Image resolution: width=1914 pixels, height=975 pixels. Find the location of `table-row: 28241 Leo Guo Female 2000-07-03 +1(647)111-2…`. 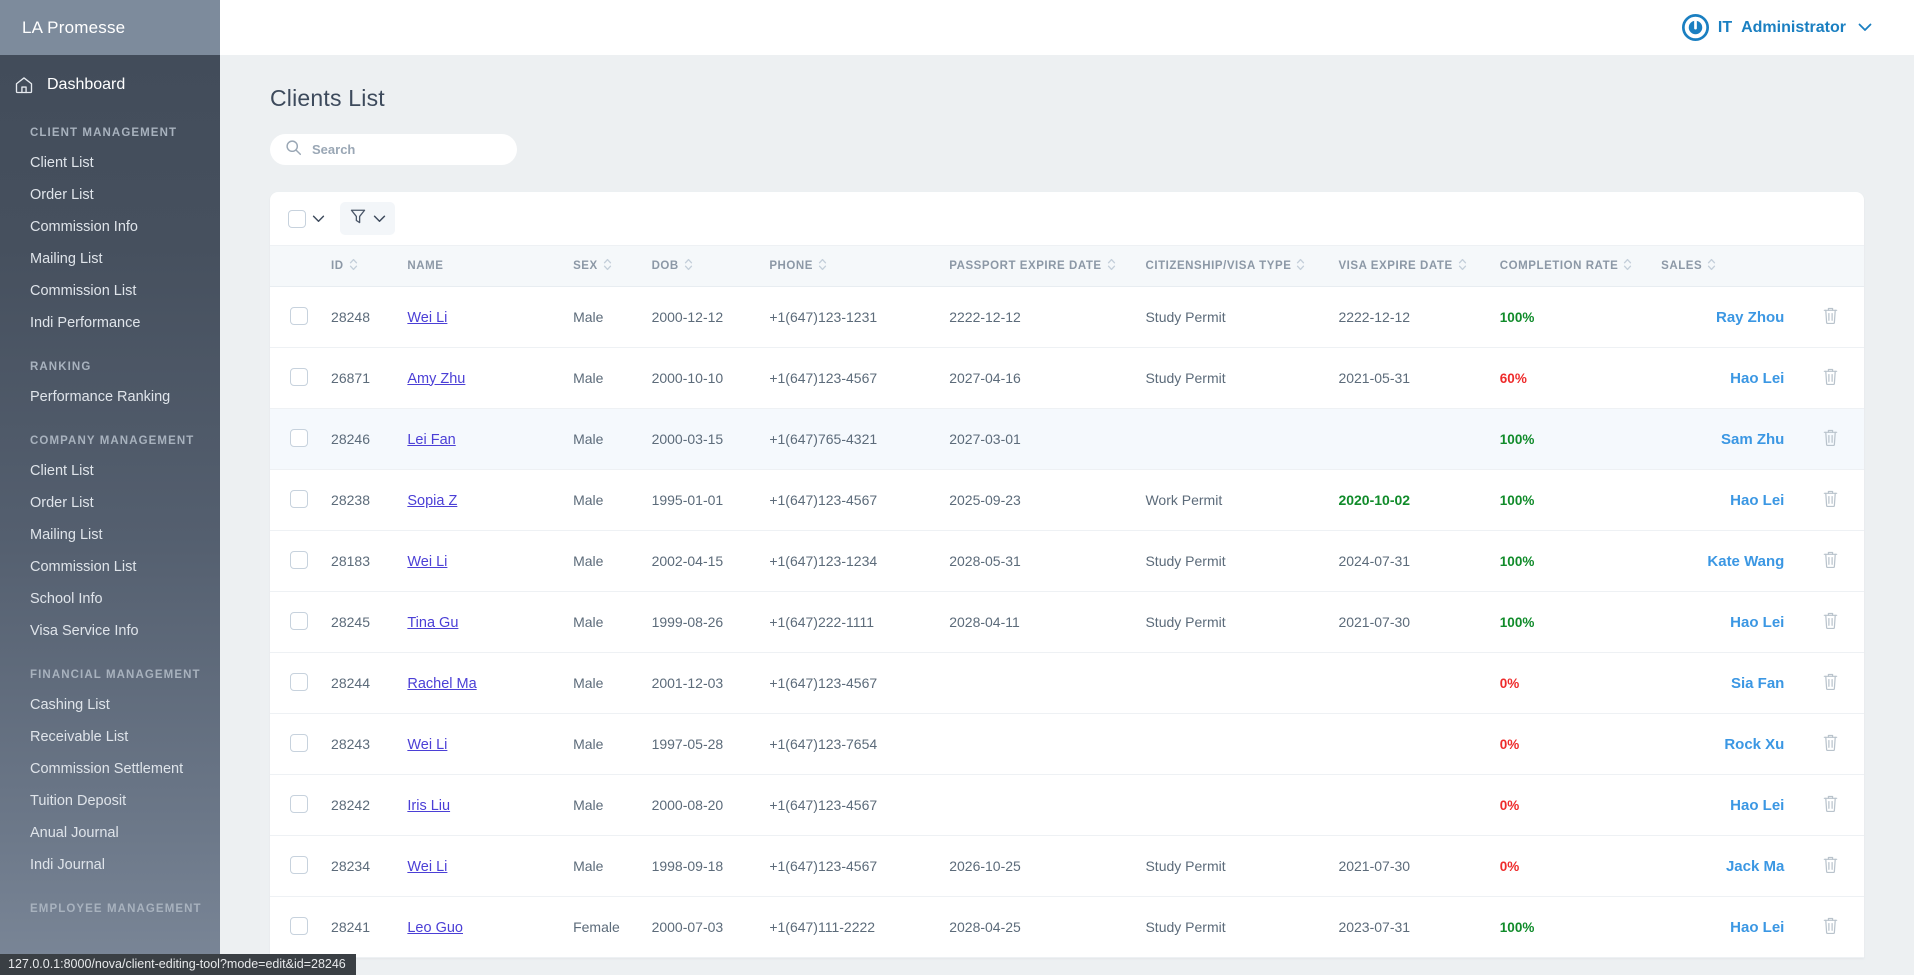

table-row: 28241 Leo Guo Female 2000-07-03 +1(647)111-2… is located at coordinates (1067, 927).